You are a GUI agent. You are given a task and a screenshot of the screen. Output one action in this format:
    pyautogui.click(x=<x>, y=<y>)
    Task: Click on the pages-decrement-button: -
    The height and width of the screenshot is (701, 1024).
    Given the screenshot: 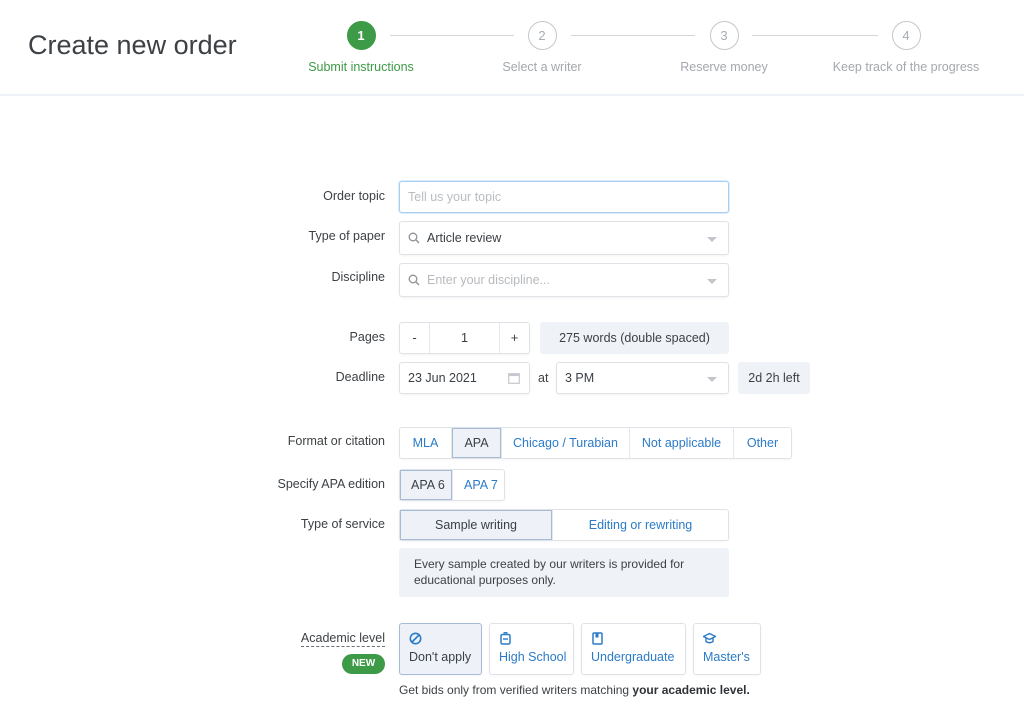 What is the action you would take?
    pyautogui.click(x=414, y=338)
    